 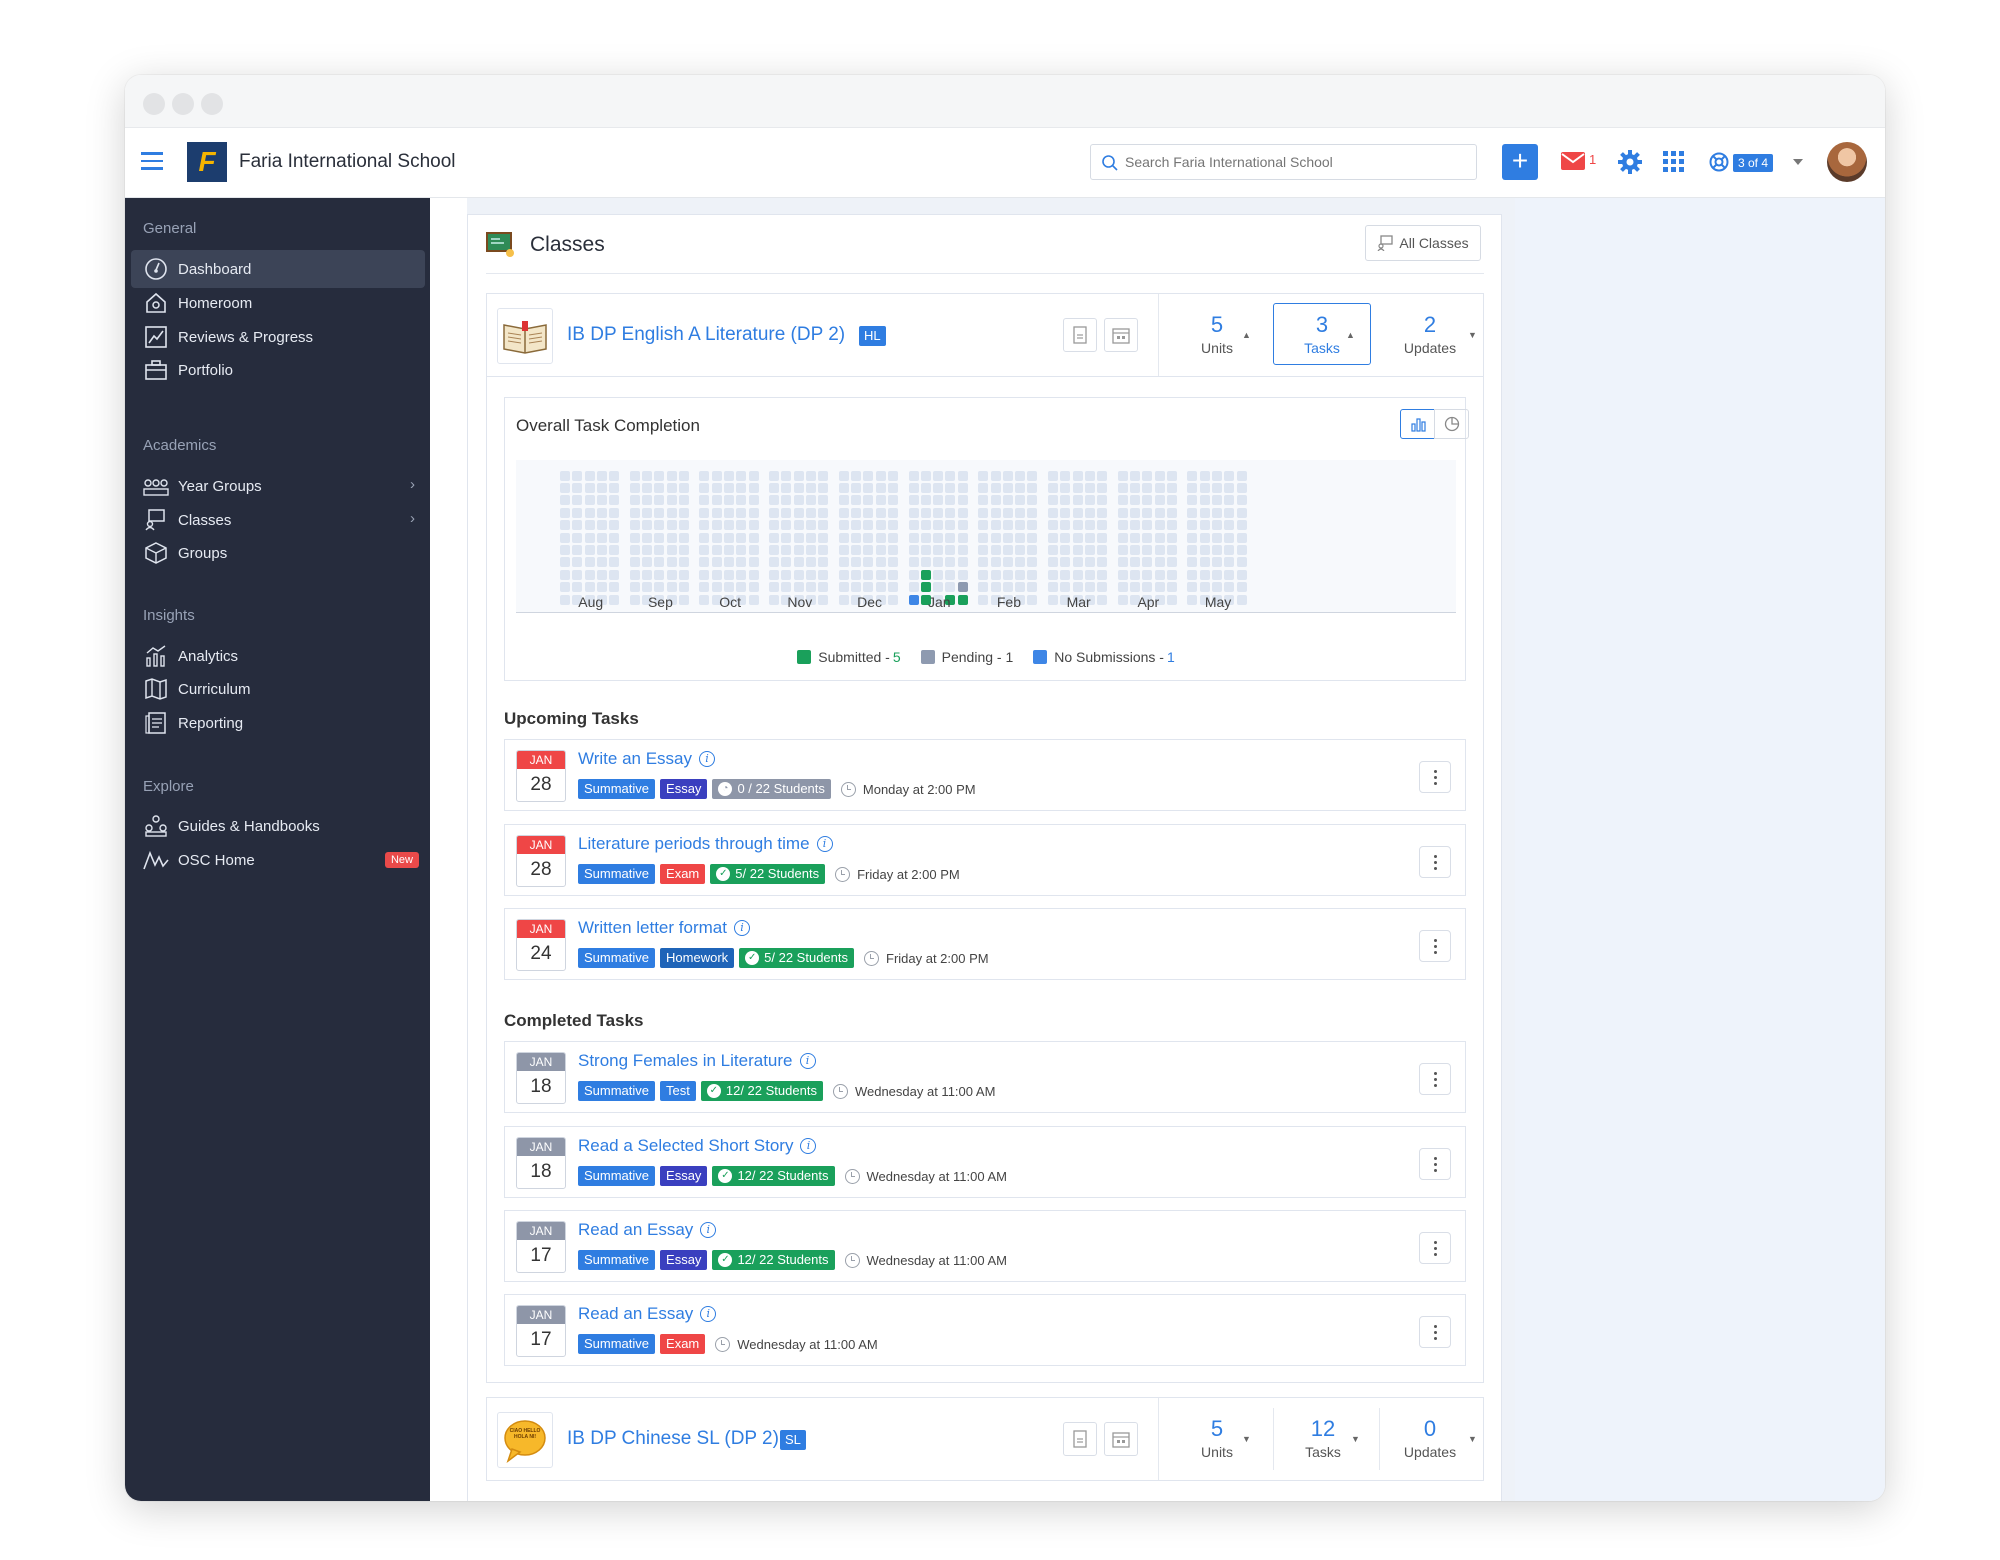 I want to click on help-progress-badge: 3 of 4, so click(x=1753, y=163).